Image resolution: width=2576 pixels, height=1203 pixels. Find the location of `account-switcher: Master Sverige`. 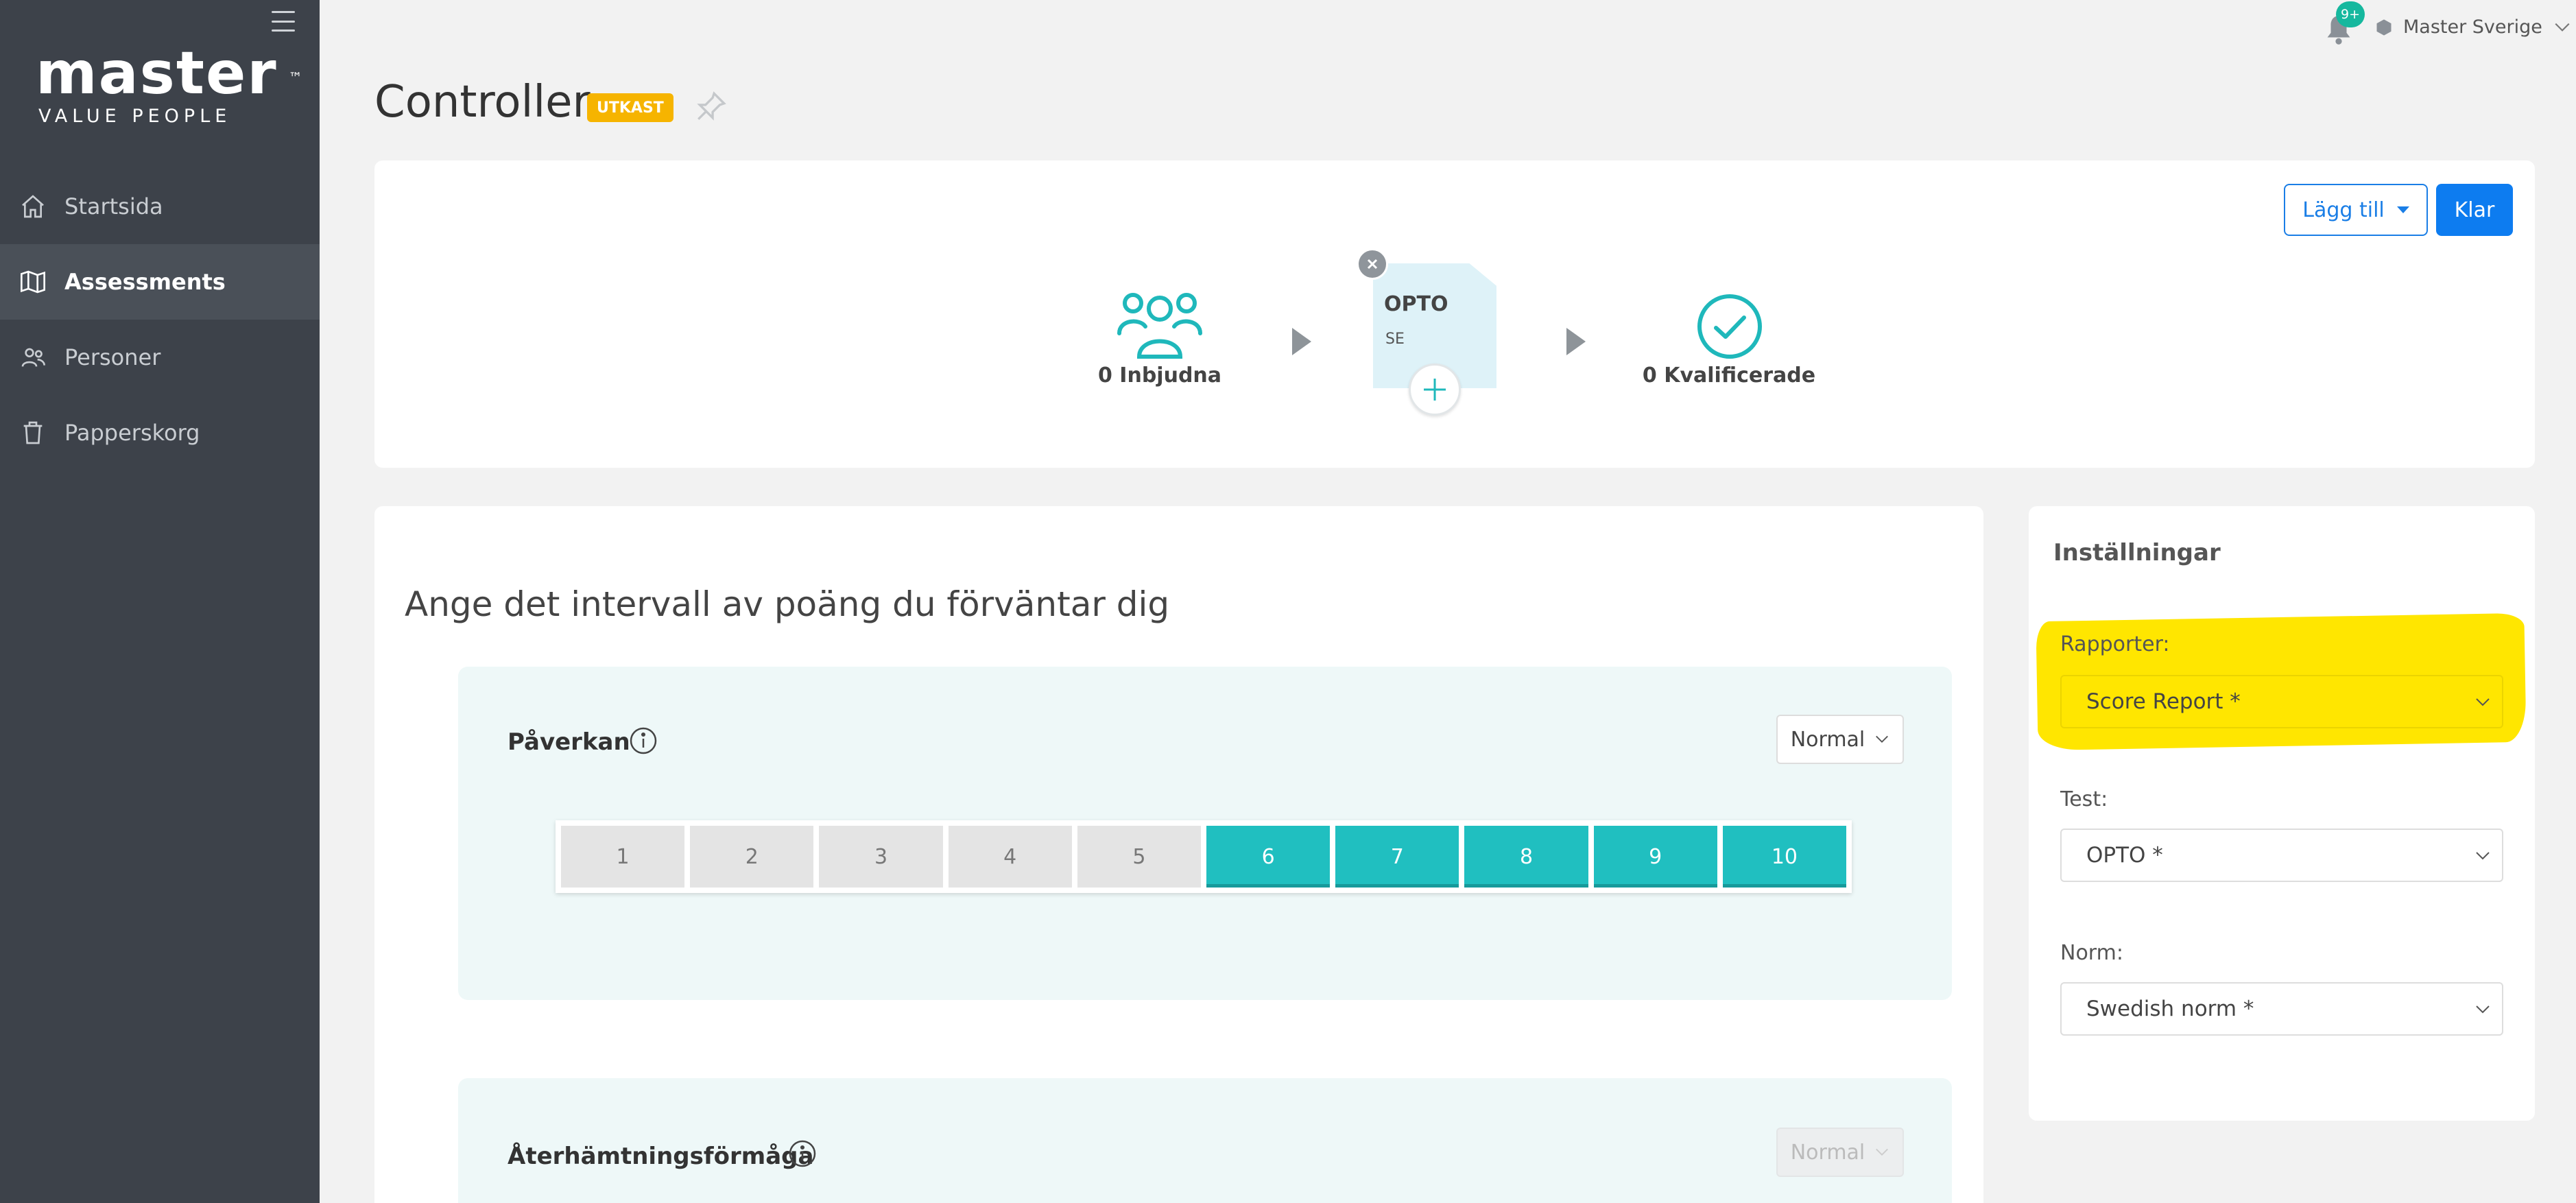

account-switcher: Master Sverige is located at coordinates (2472, 27).